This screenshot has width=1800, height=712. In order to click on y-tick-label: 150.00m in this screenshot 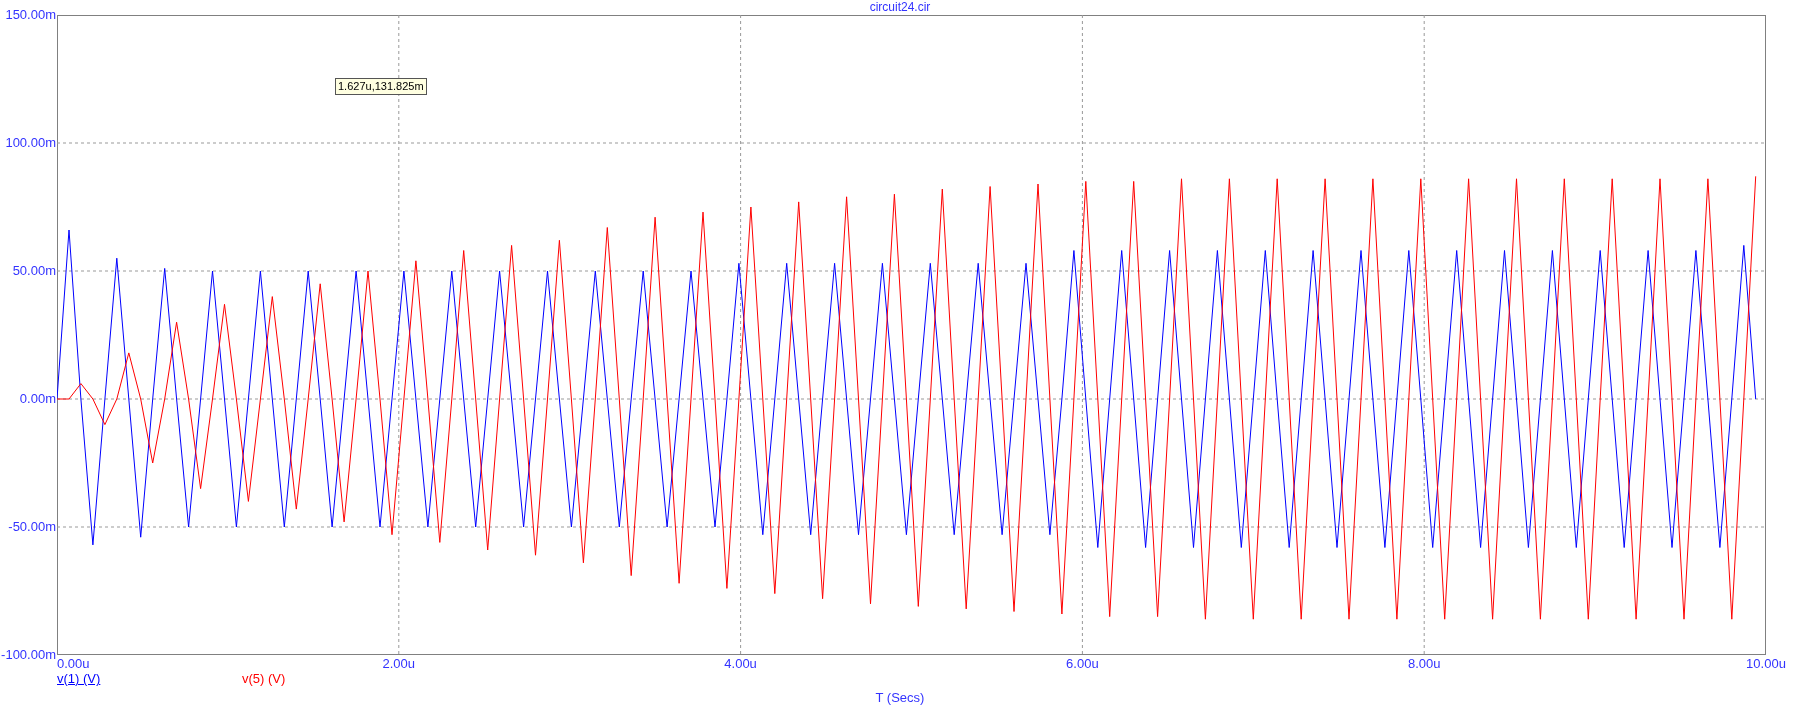, I will do `click(30, 15)`.